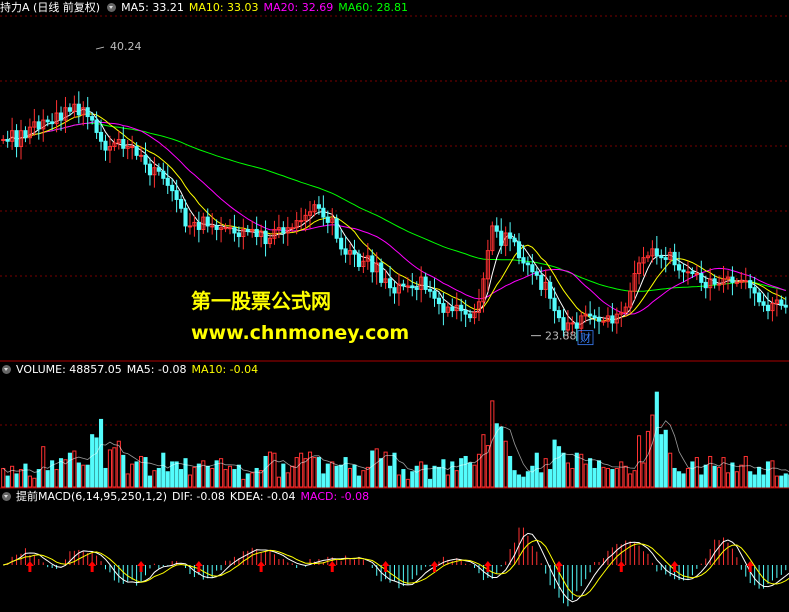 The height and width of the screenshot is (612, 789). Describe the element at coordinates (396, 567) in the screenshot. I see `dif-line` at that location.